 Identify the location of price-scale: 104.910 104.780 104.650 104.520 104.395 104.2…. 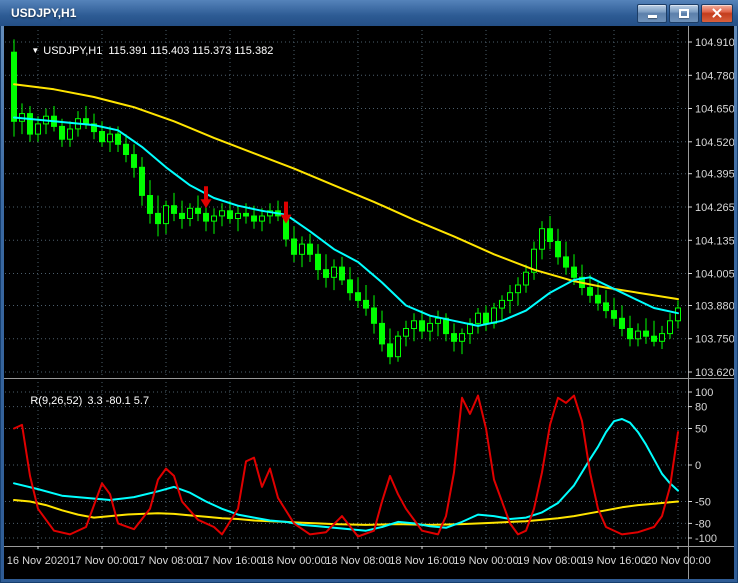
(711, 291).